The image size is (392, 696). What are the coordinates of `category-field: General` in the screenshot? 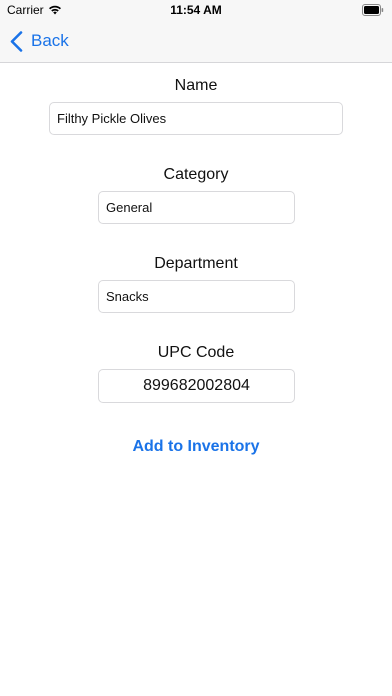 It's located at (196, 207).